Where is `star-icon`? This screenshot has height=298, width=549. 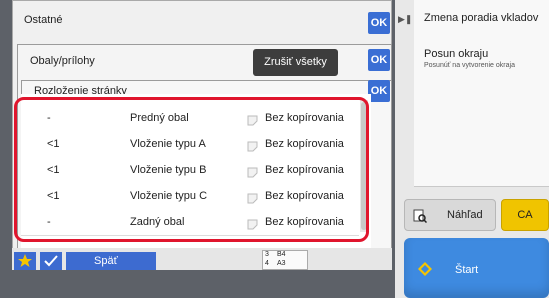
star-icon is located at coordinates (25, 260).